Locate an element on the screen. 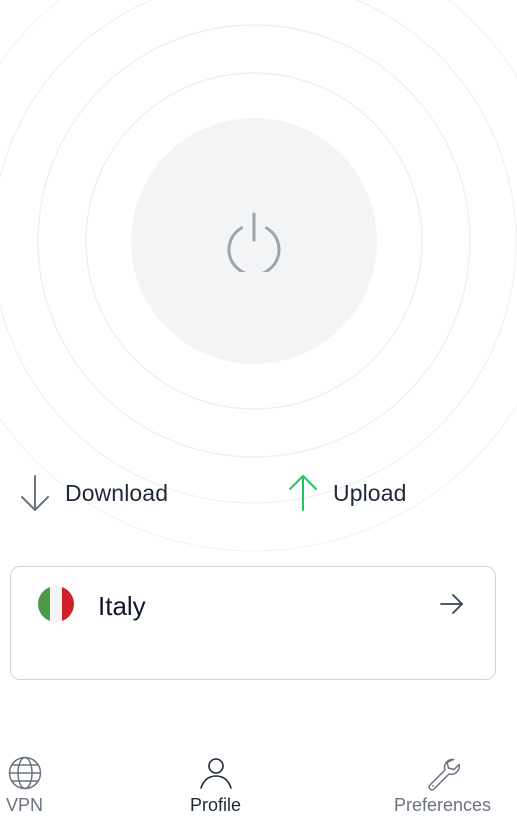 This screenshot has width=517, height=819. user-icon is located at coordinates (215, 773).